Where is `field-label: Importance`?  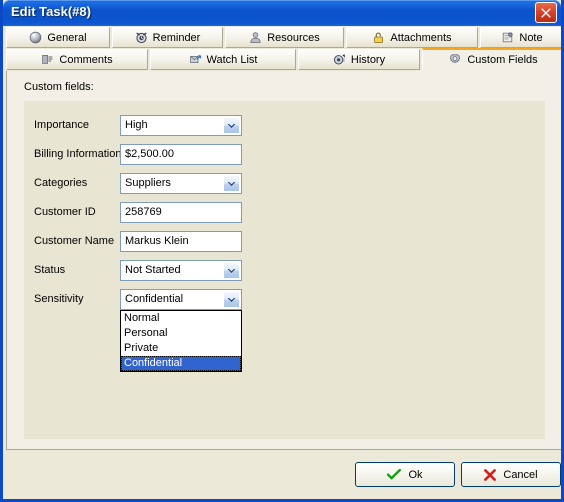 field-label: Importance is located at coordinates (62, 125).